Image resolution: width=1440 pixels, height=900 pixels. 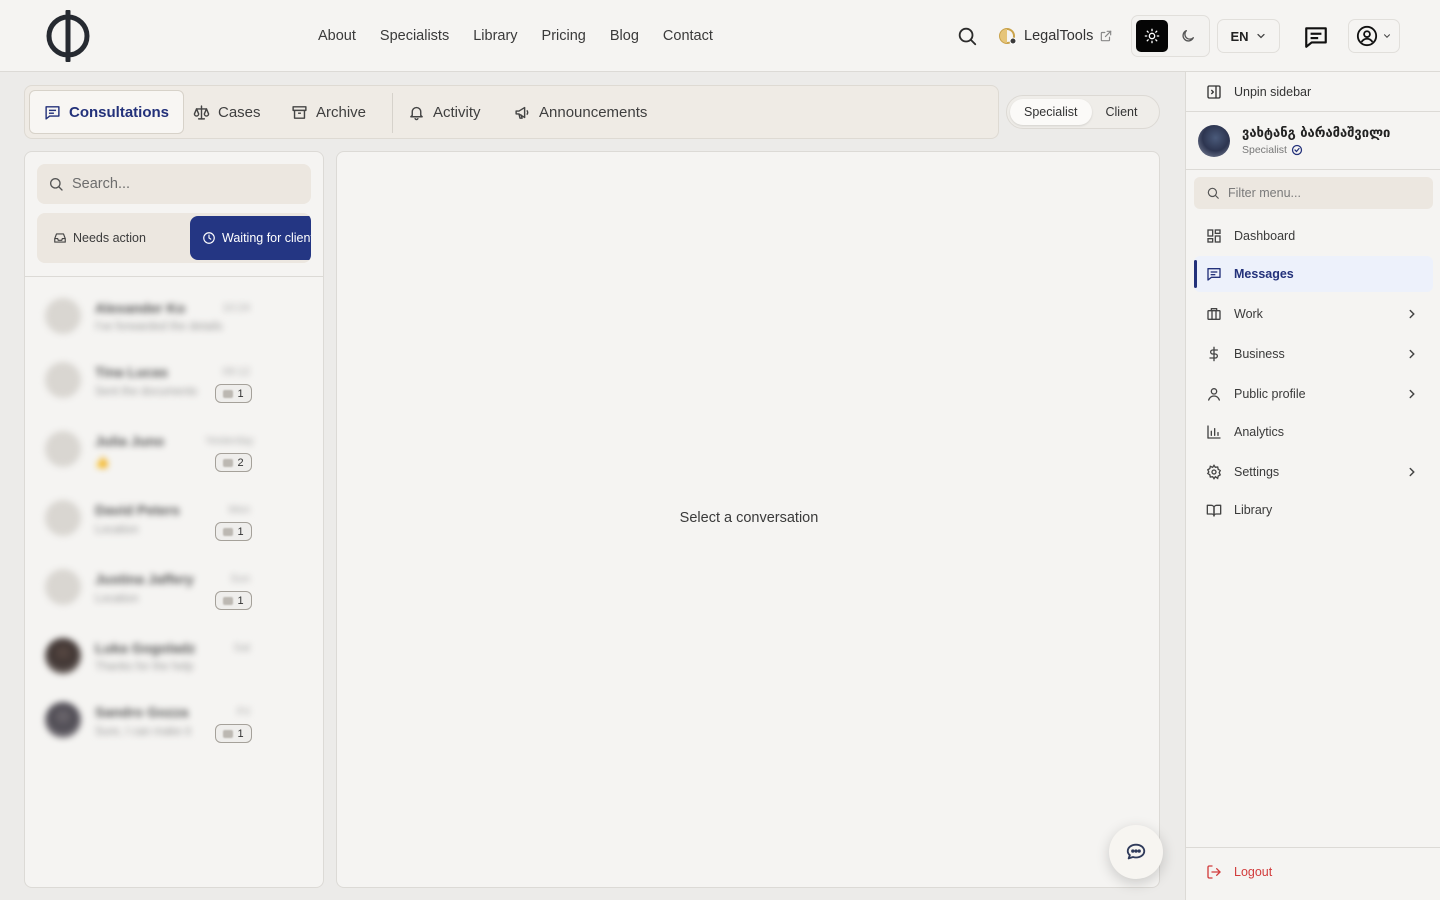 What do you see at coordinates (201, 112) in the screenshot?
I see `scale-icon` at bounding box center [201, 112].